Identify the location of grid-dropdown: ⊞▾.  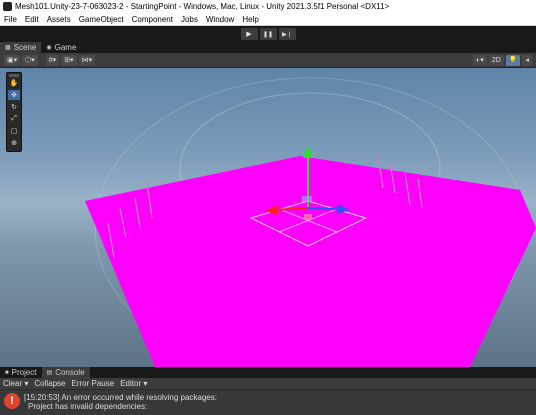
(69, 60).